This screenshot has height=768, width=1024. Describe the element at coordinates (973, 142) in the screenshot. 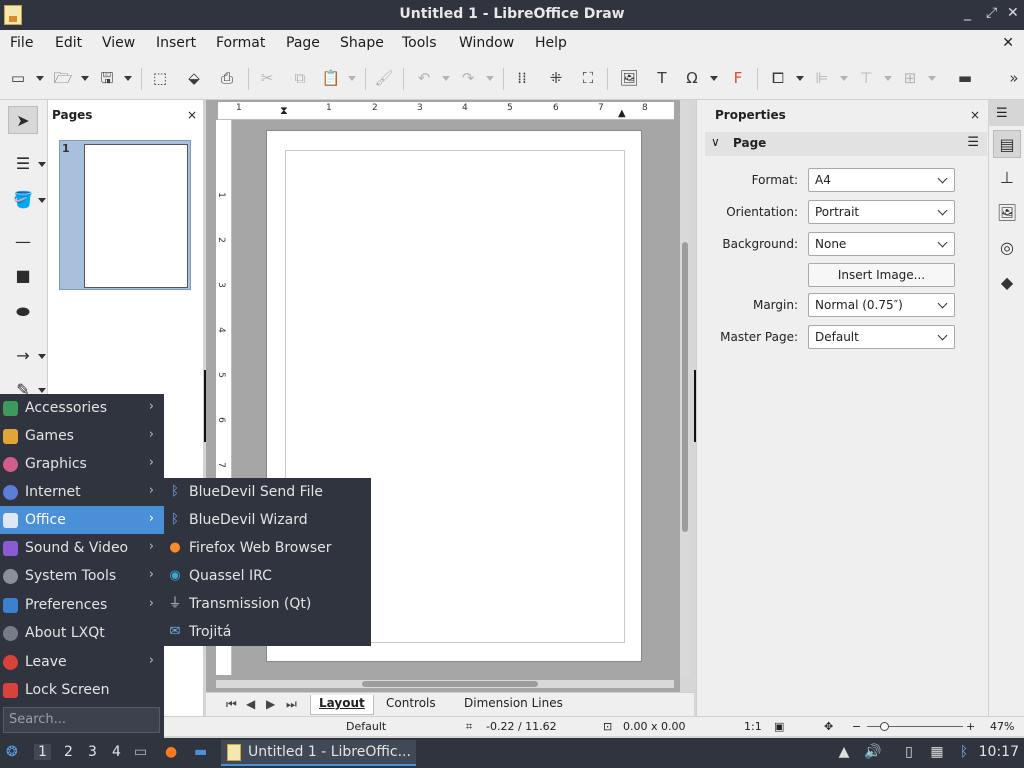

I see `section-menu-icon: ☰` at that location.